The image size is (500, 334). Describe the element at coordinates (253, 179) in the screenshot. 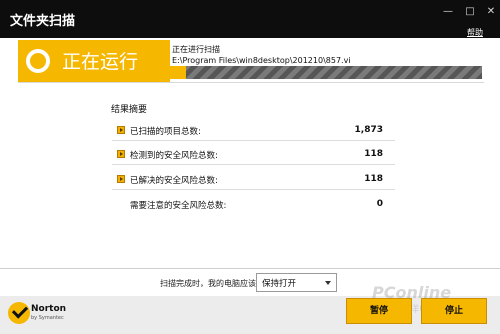

I see `result-row-resolved: 已解决的安全风险总数: 118` at that location.